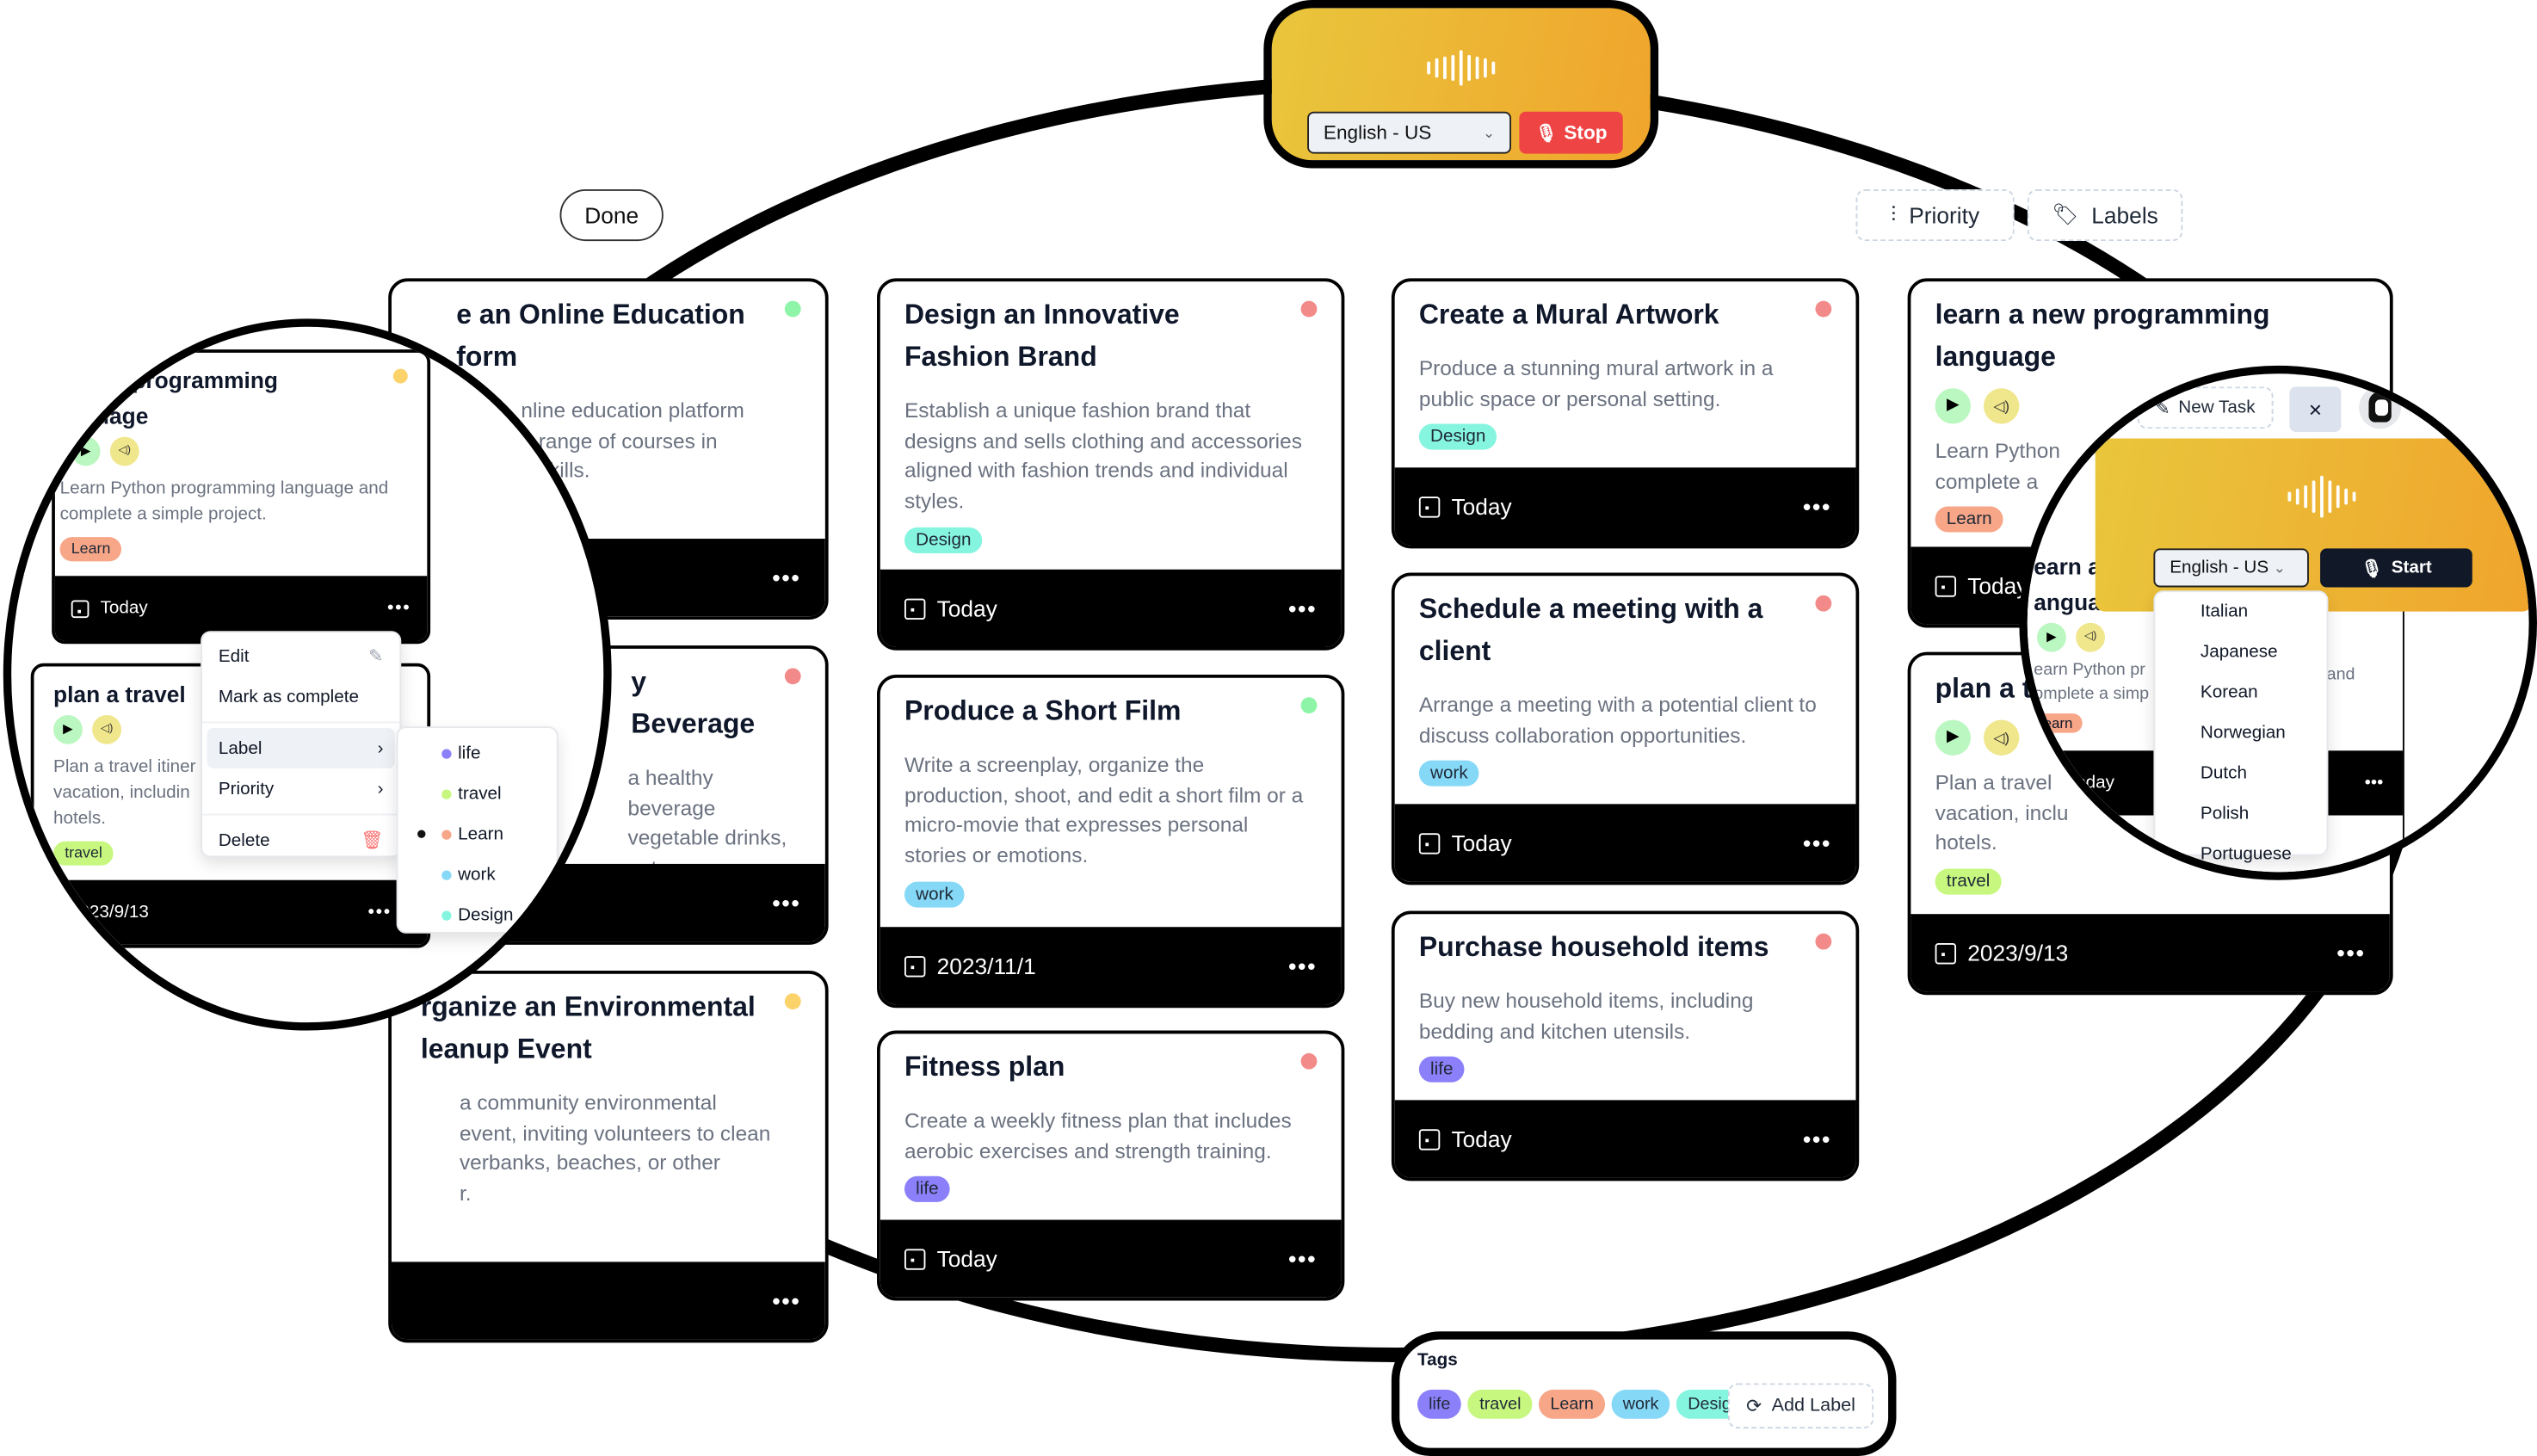 Image resolution: width=2537 pixels, height=1456 pixels. I want to click on close-icon: ×, so click(2315, 410).